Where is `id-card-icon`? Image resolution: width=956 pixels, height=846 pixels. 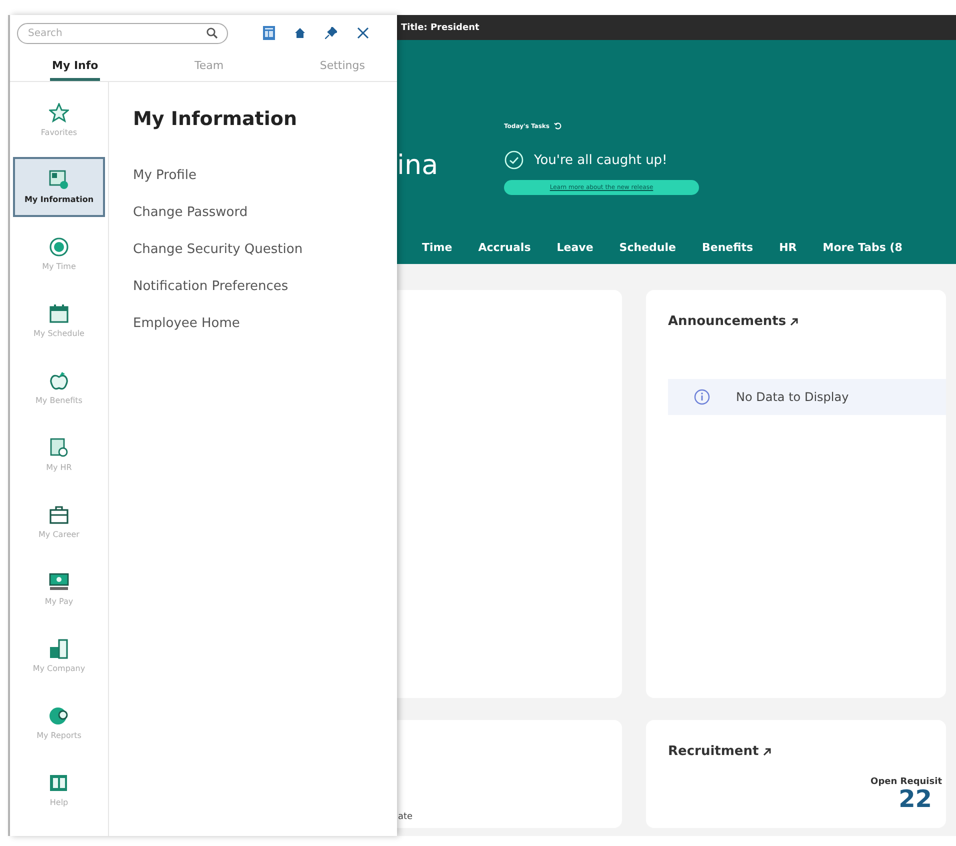 id-card-icon is located at coordinates (59, 180).